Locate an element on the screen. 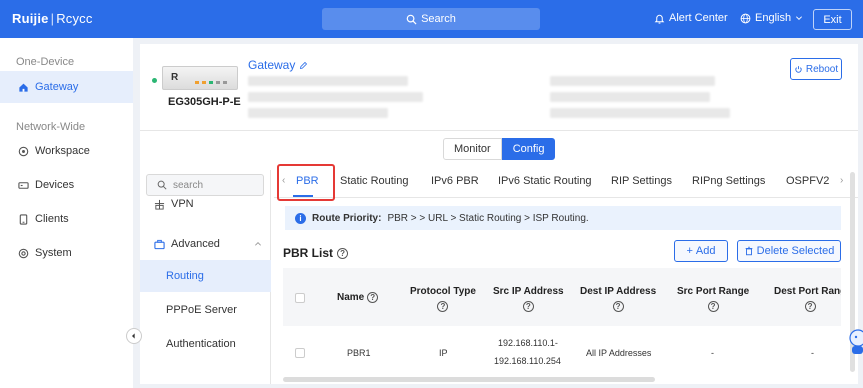 This screenshot has height=388, width=863. global-search-button: Search is located at coordinates (431, 19).